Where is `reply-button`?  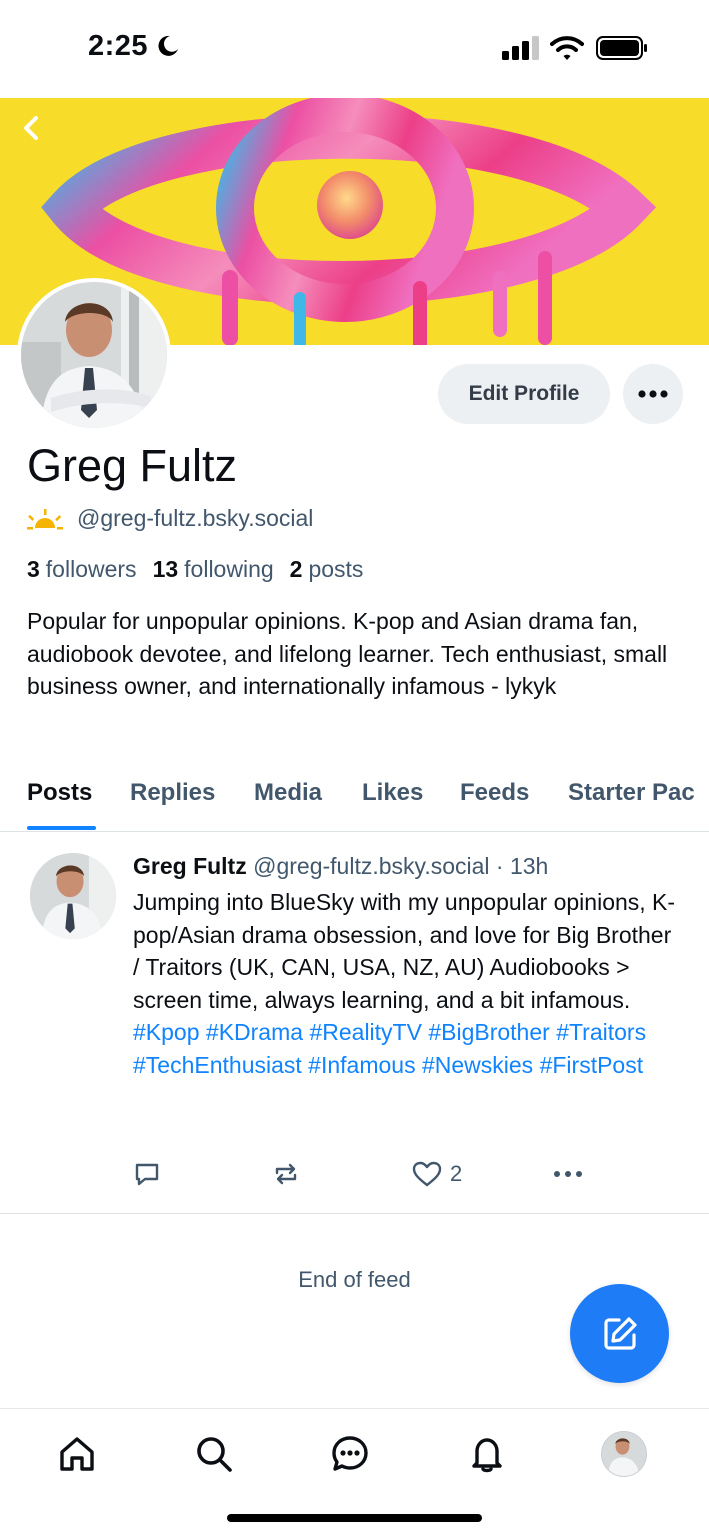 reply-button is located at coordinates (147, 1174).